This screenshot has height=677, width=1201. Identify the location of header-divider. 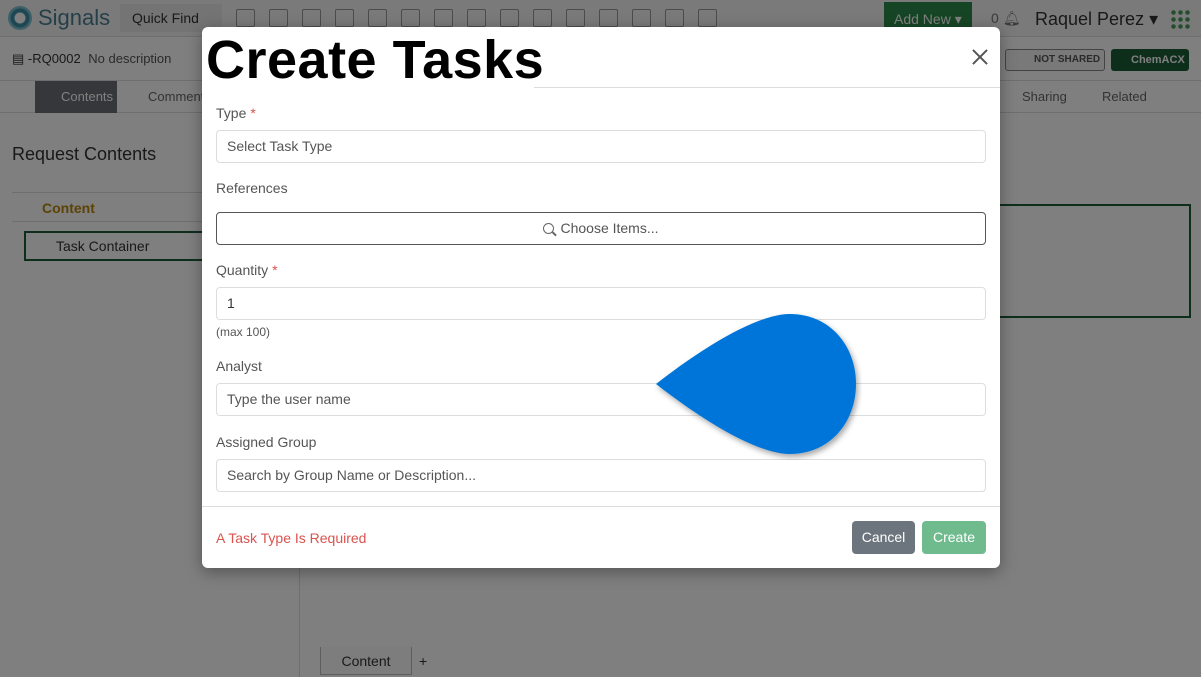
(767, 87).